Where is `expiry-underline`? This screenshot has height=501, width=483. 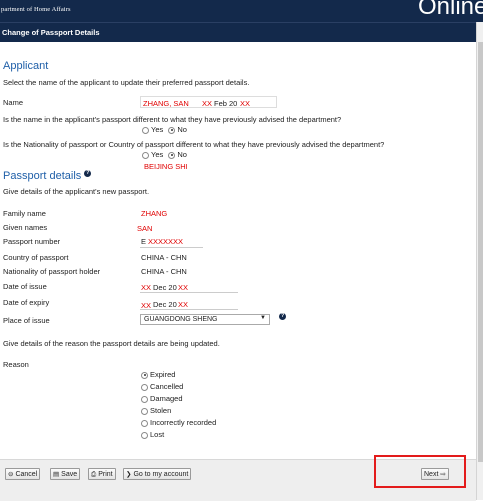
expiry-underline is located at coordinates (189, 309).